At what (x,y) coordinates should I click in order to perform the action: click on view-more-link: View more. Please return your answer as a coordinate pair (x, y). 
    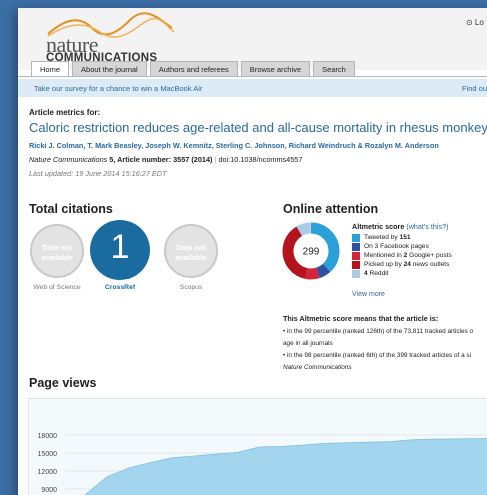
    Looking at the image, I should click on (368, 294).